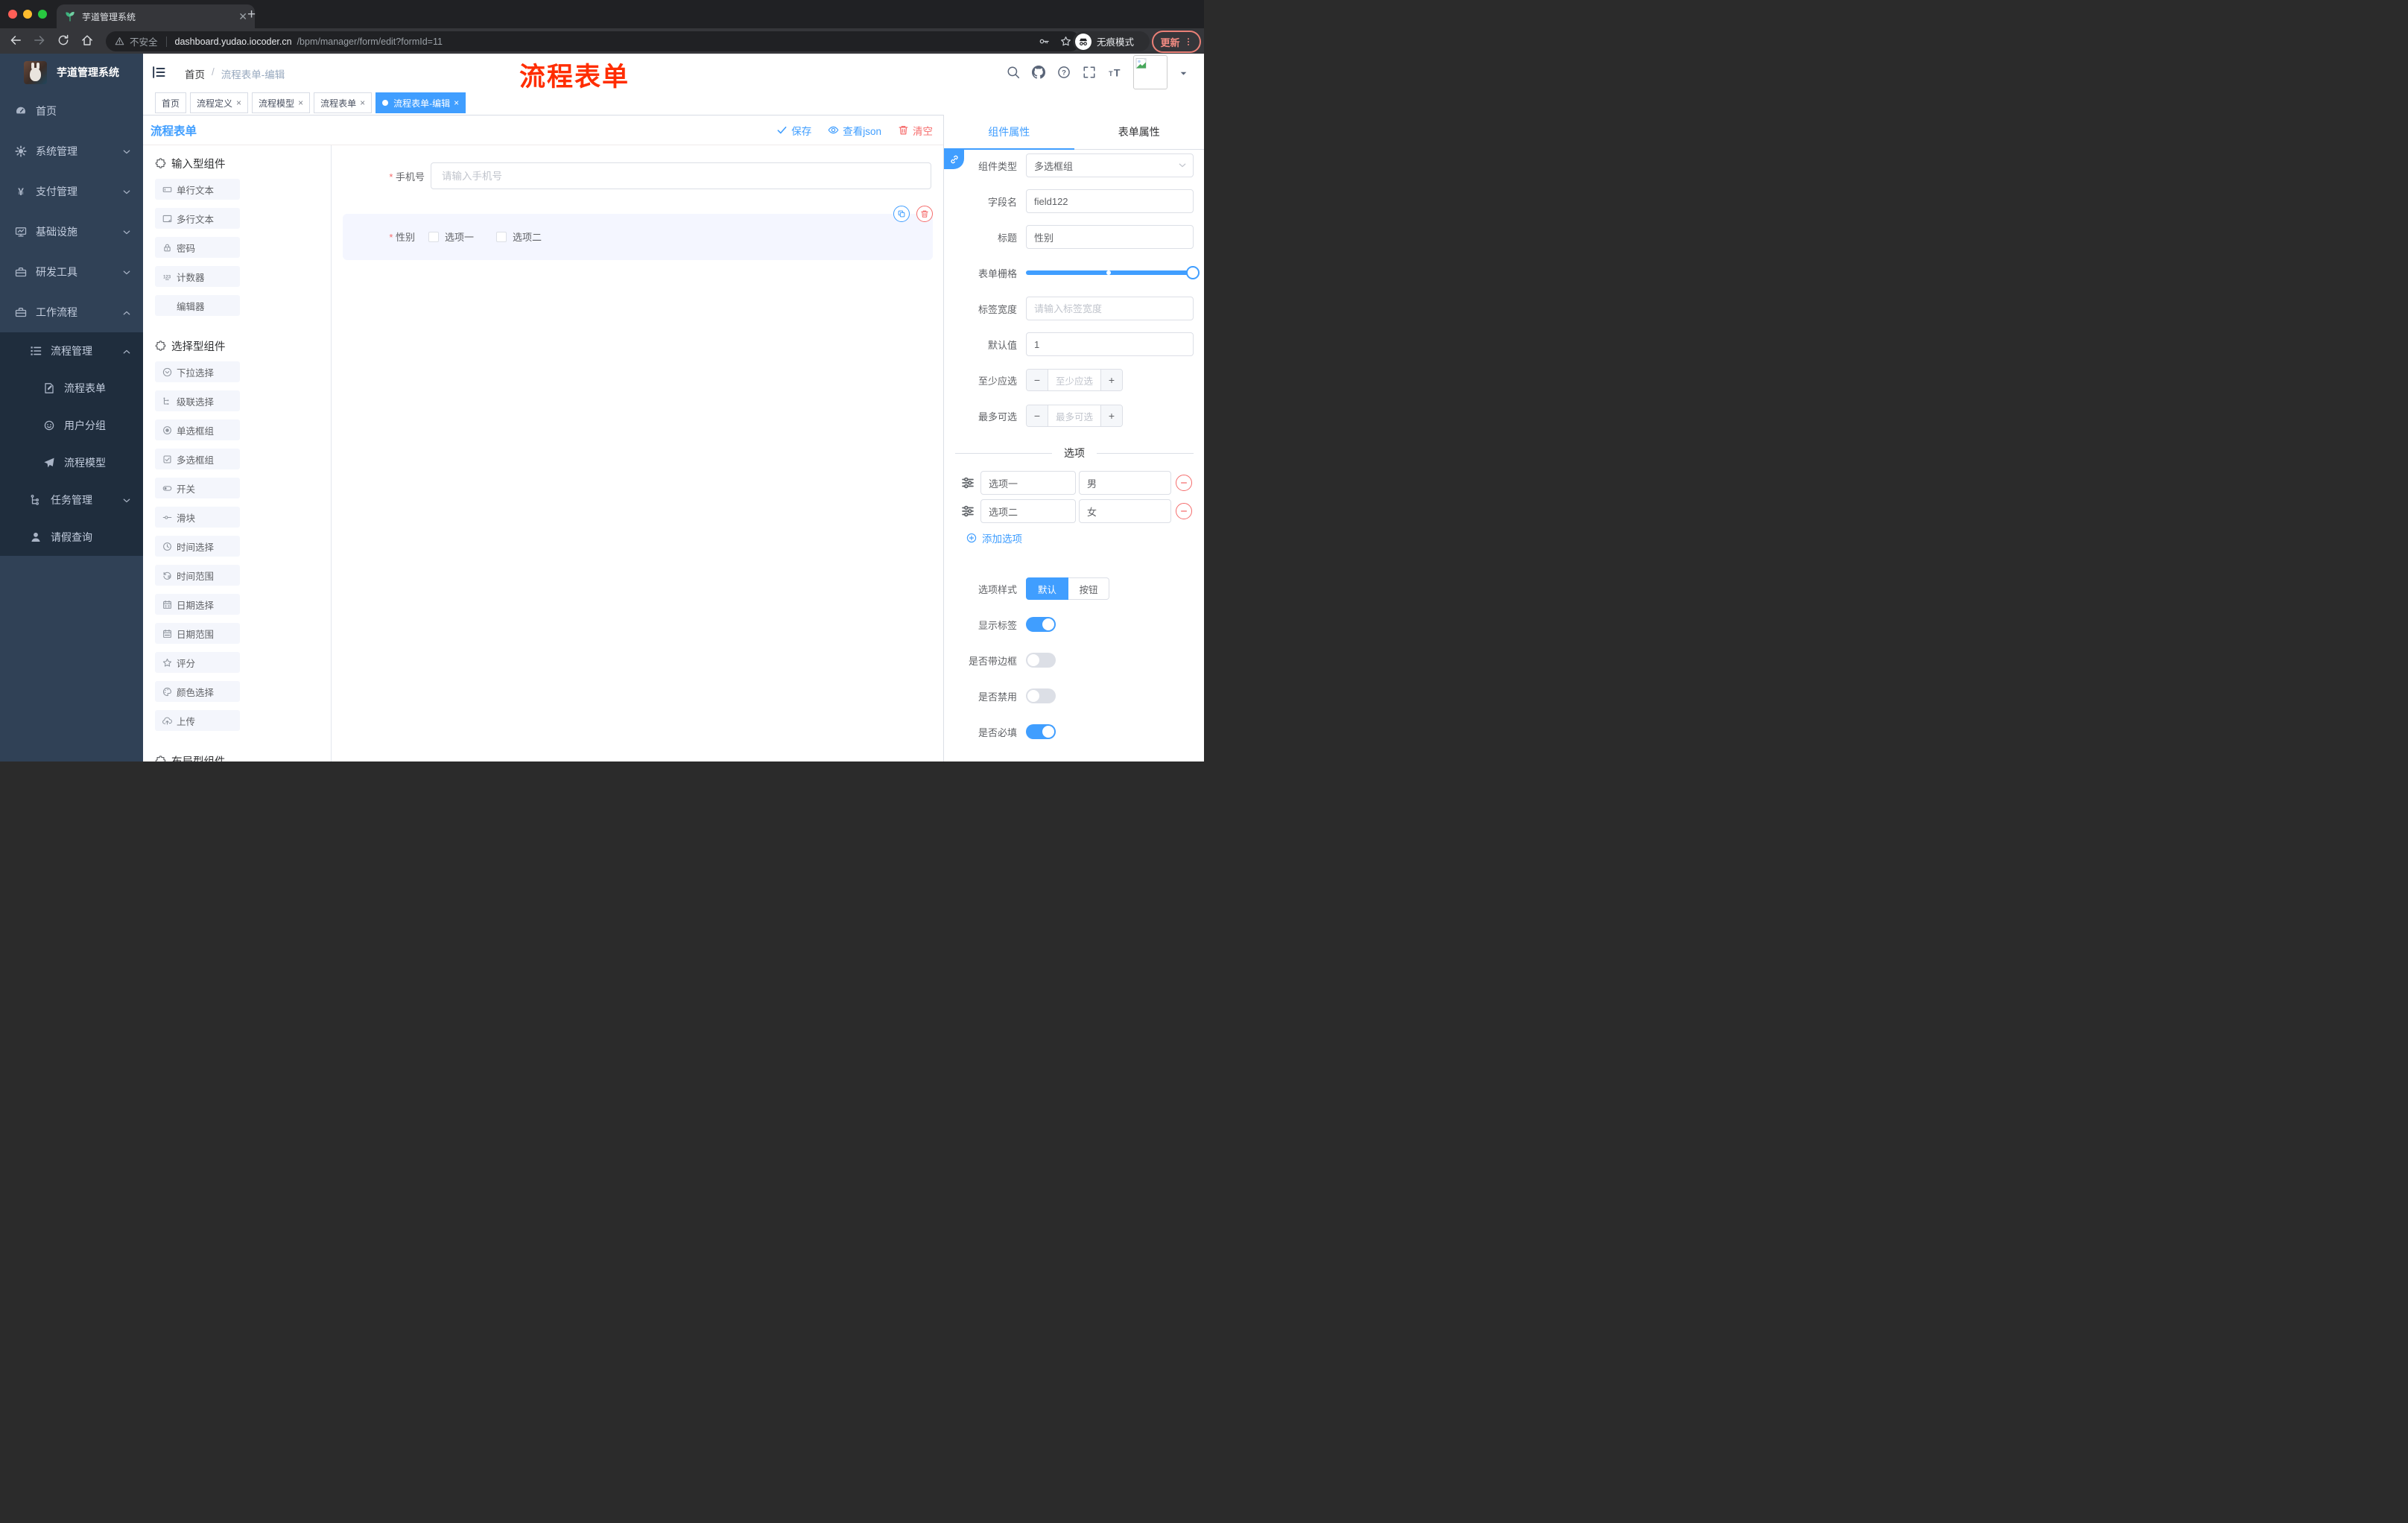 Image resolution: width=2408 pixels, height=1523 pixels. Describe the element at coordinates (1139, 132) in the screenshot. I see `tab-form-props: 表单属性` at that location.